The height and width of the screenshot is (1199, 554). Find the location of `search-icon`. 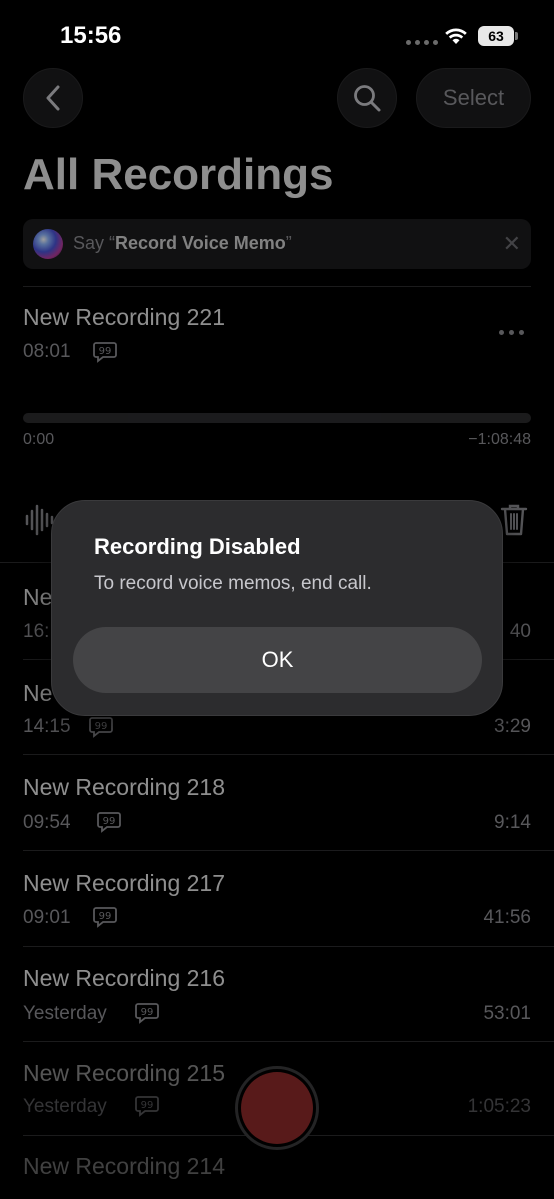

search-icon is located at coordinates (367, 98).